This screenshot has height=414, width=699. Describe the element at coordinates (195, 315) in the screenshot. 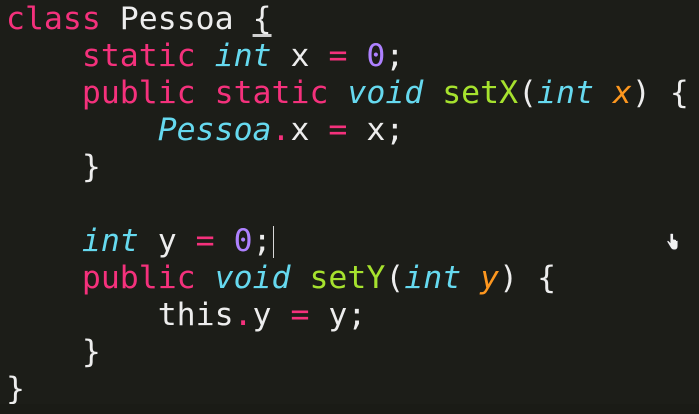

I see `keyword-this: this` at that location.